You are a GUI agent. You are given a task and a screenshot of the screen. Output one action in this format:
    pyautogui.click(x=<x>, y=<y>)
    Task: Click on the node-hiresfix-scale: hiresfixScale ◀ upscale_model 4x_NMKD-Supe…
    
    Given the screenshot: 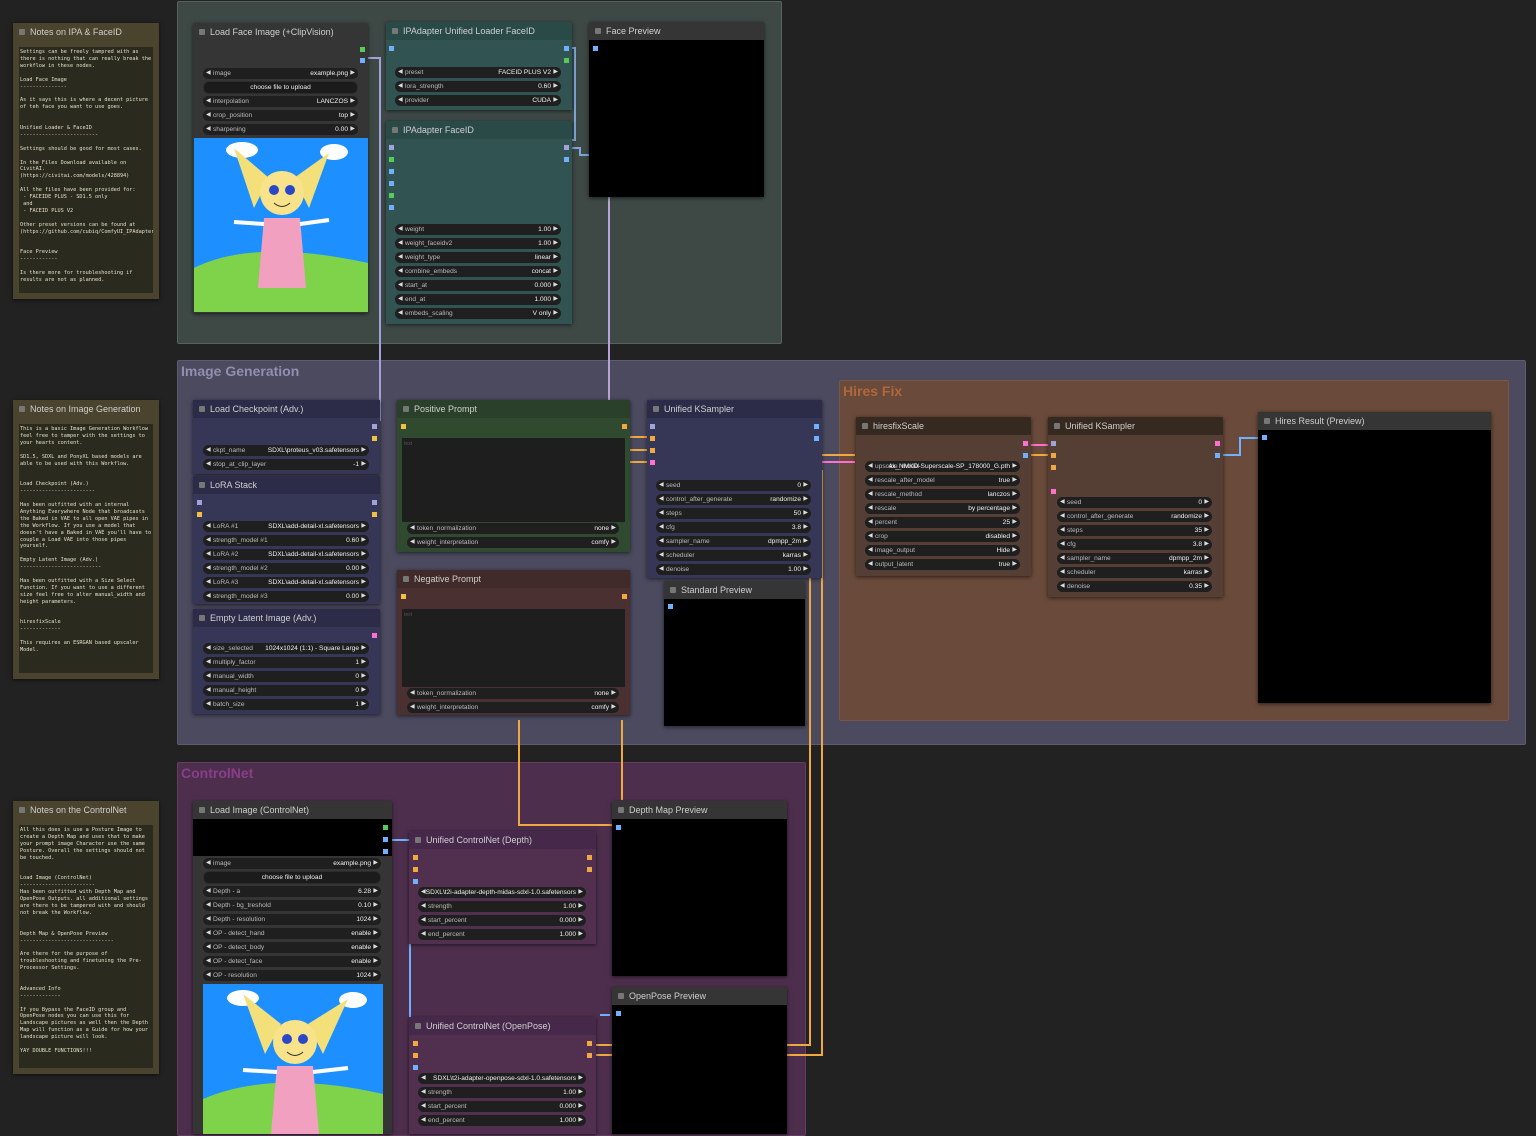 What is the action you would take?
    pyautogui.click(x=943, y=496)
    